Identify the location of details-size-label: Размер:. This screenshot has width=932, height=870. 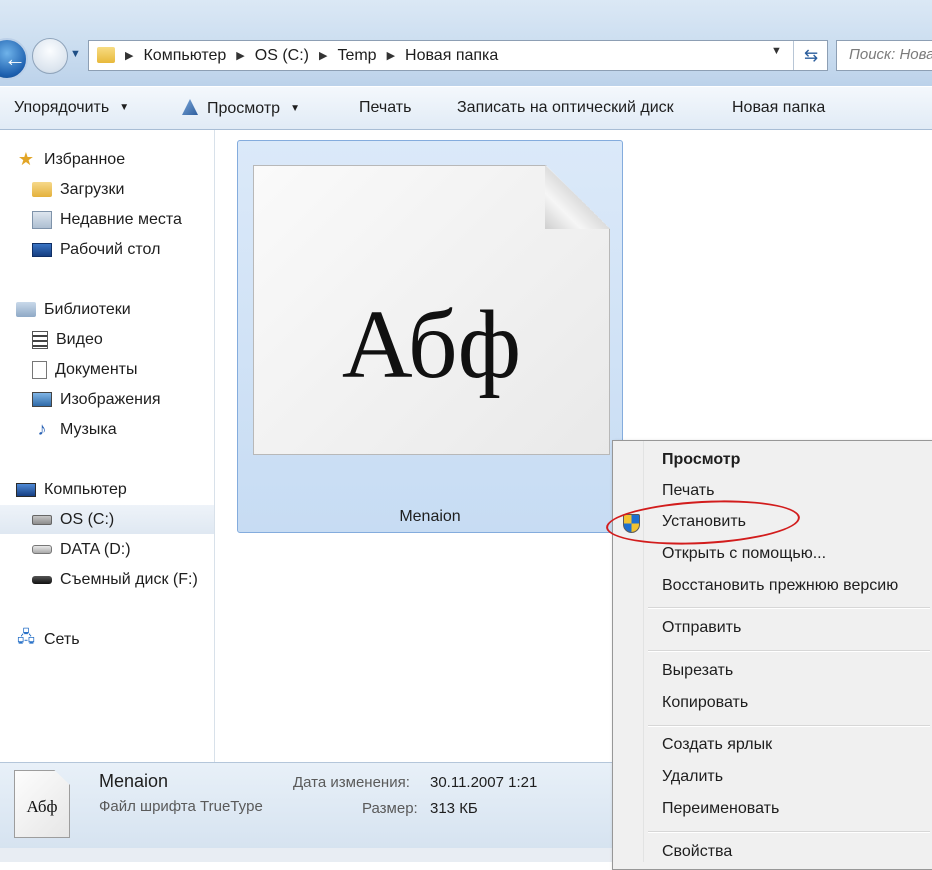
(390, 808).